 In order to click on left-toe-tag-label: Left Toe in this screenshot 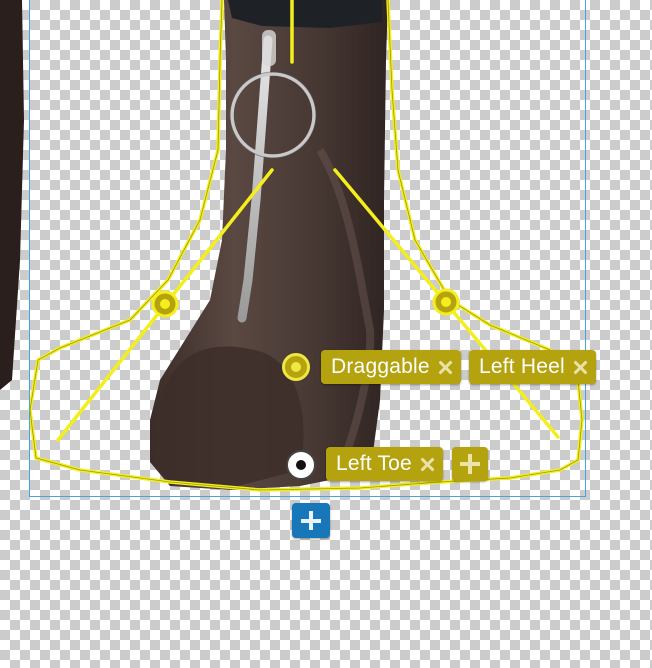, I will do `click(374, 463)`.